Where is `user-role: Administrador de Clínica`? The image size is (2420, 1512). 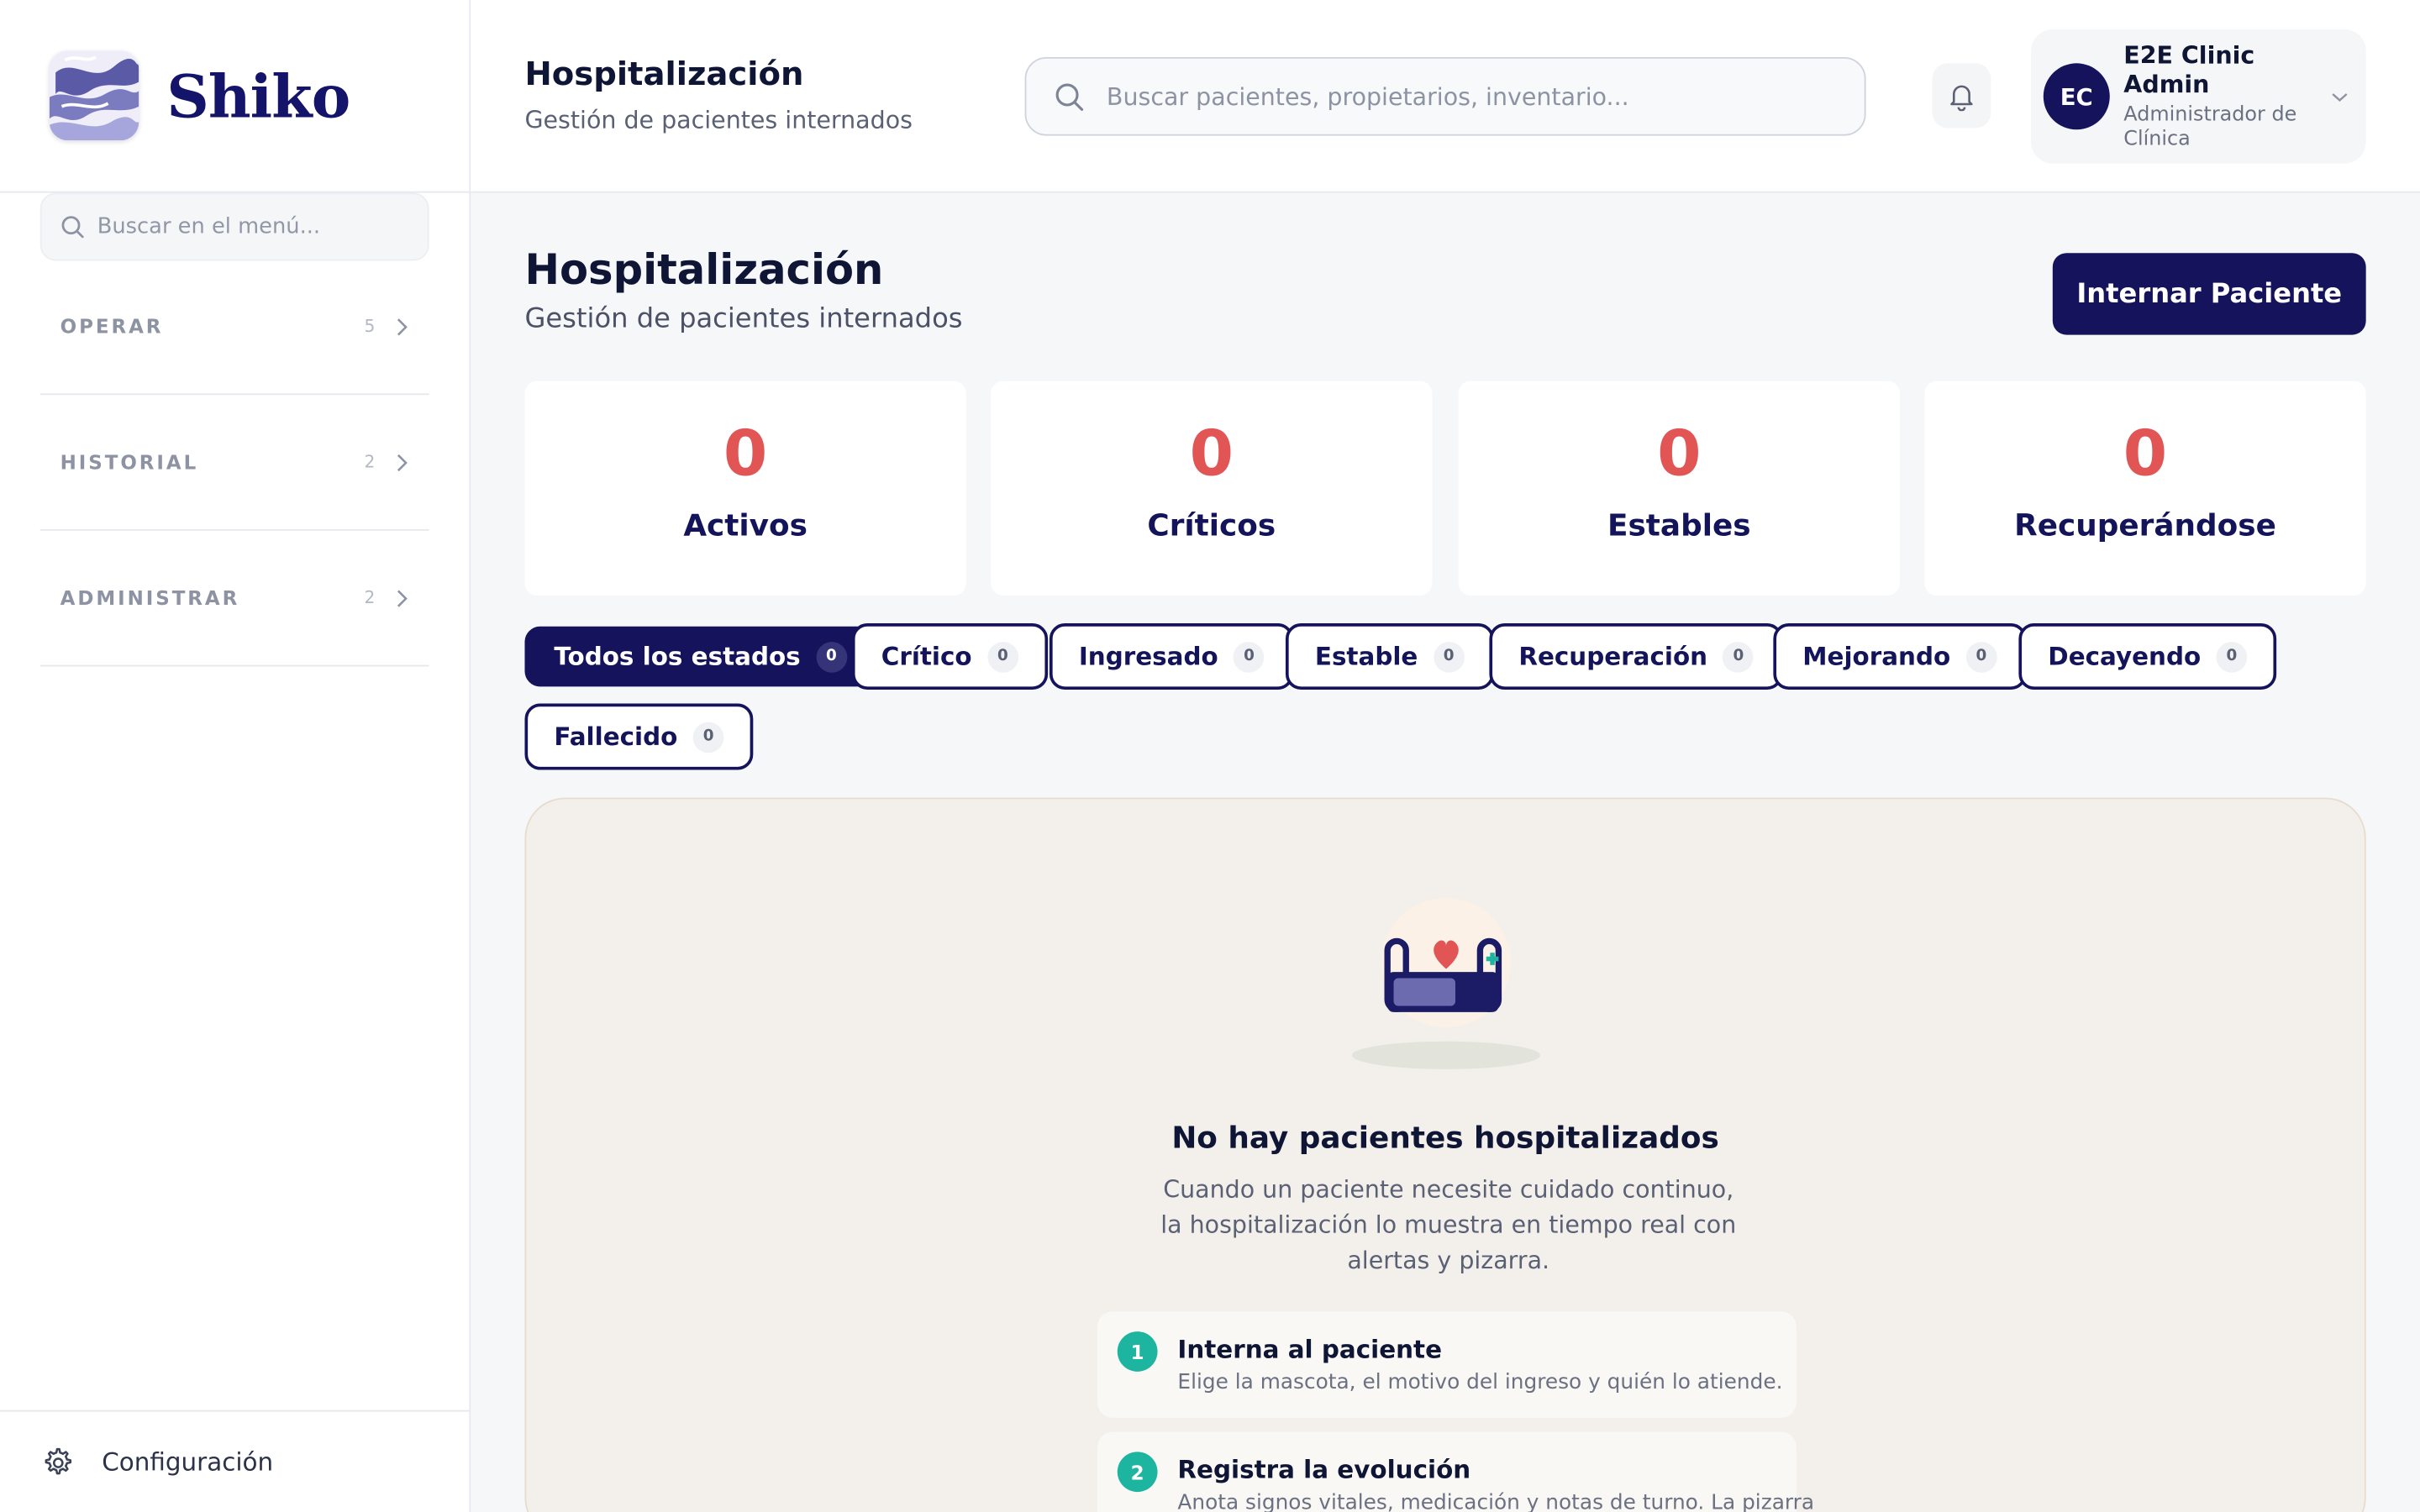
user-role: Administrador de Clínica is located at coordinates (2210, 126).